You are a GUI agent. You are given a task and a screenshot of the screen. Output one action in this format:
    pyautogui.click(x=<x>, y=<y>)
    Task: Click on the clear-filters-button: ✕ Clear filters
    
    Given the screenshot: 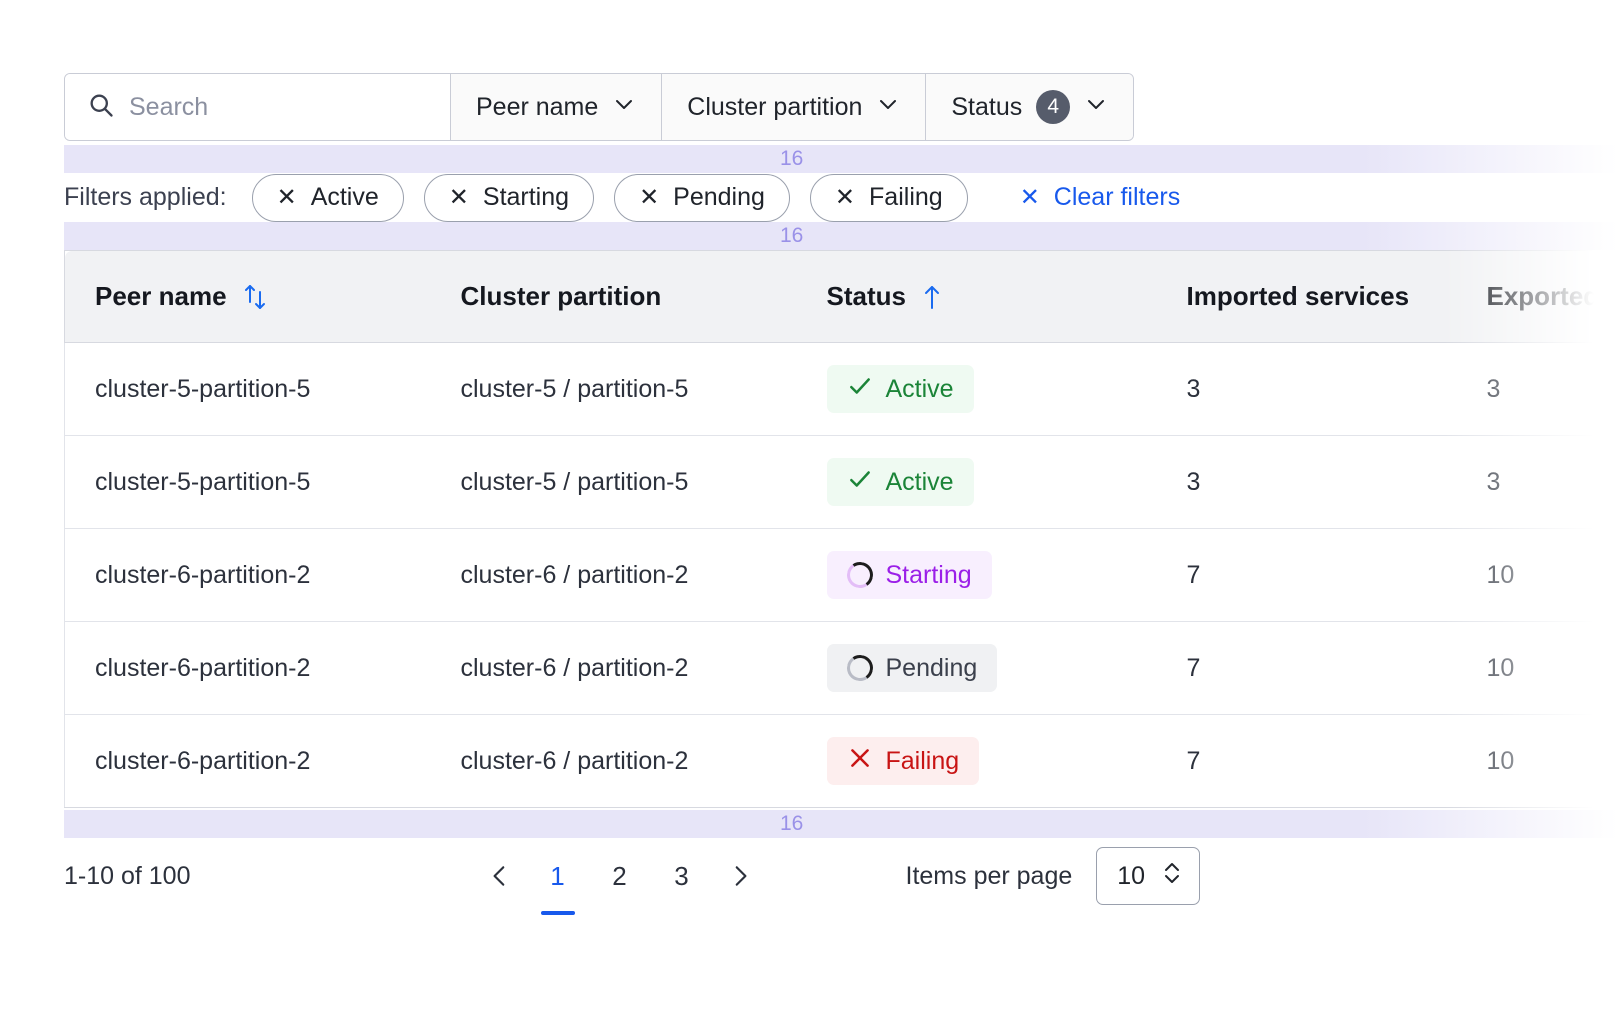 What is the action you would take?
    pyautogui.click(x=1100, y=197)
    